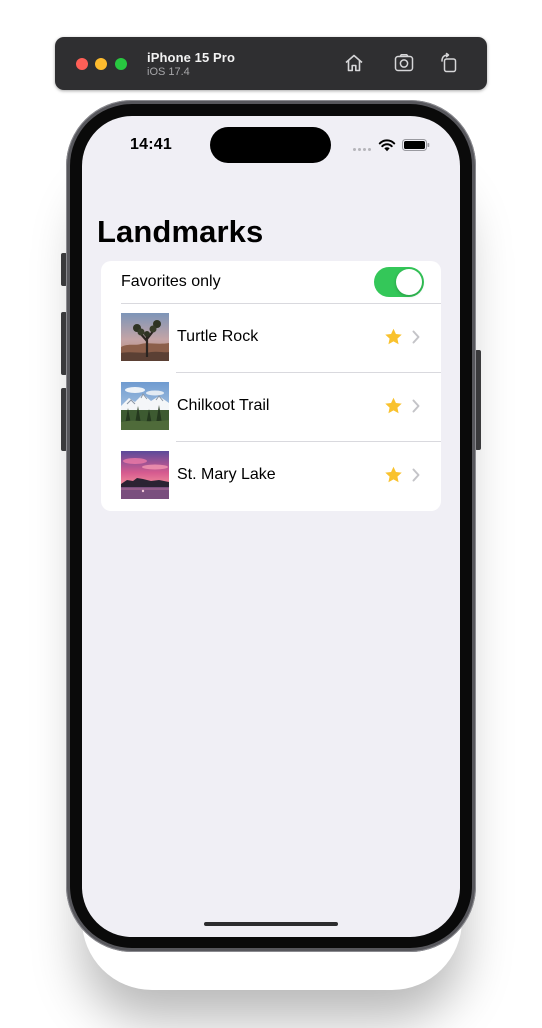 The height and width of the screenshot is (1028, 542). I want to click on favorites-only-label: Favorites only, so click(171, 281).